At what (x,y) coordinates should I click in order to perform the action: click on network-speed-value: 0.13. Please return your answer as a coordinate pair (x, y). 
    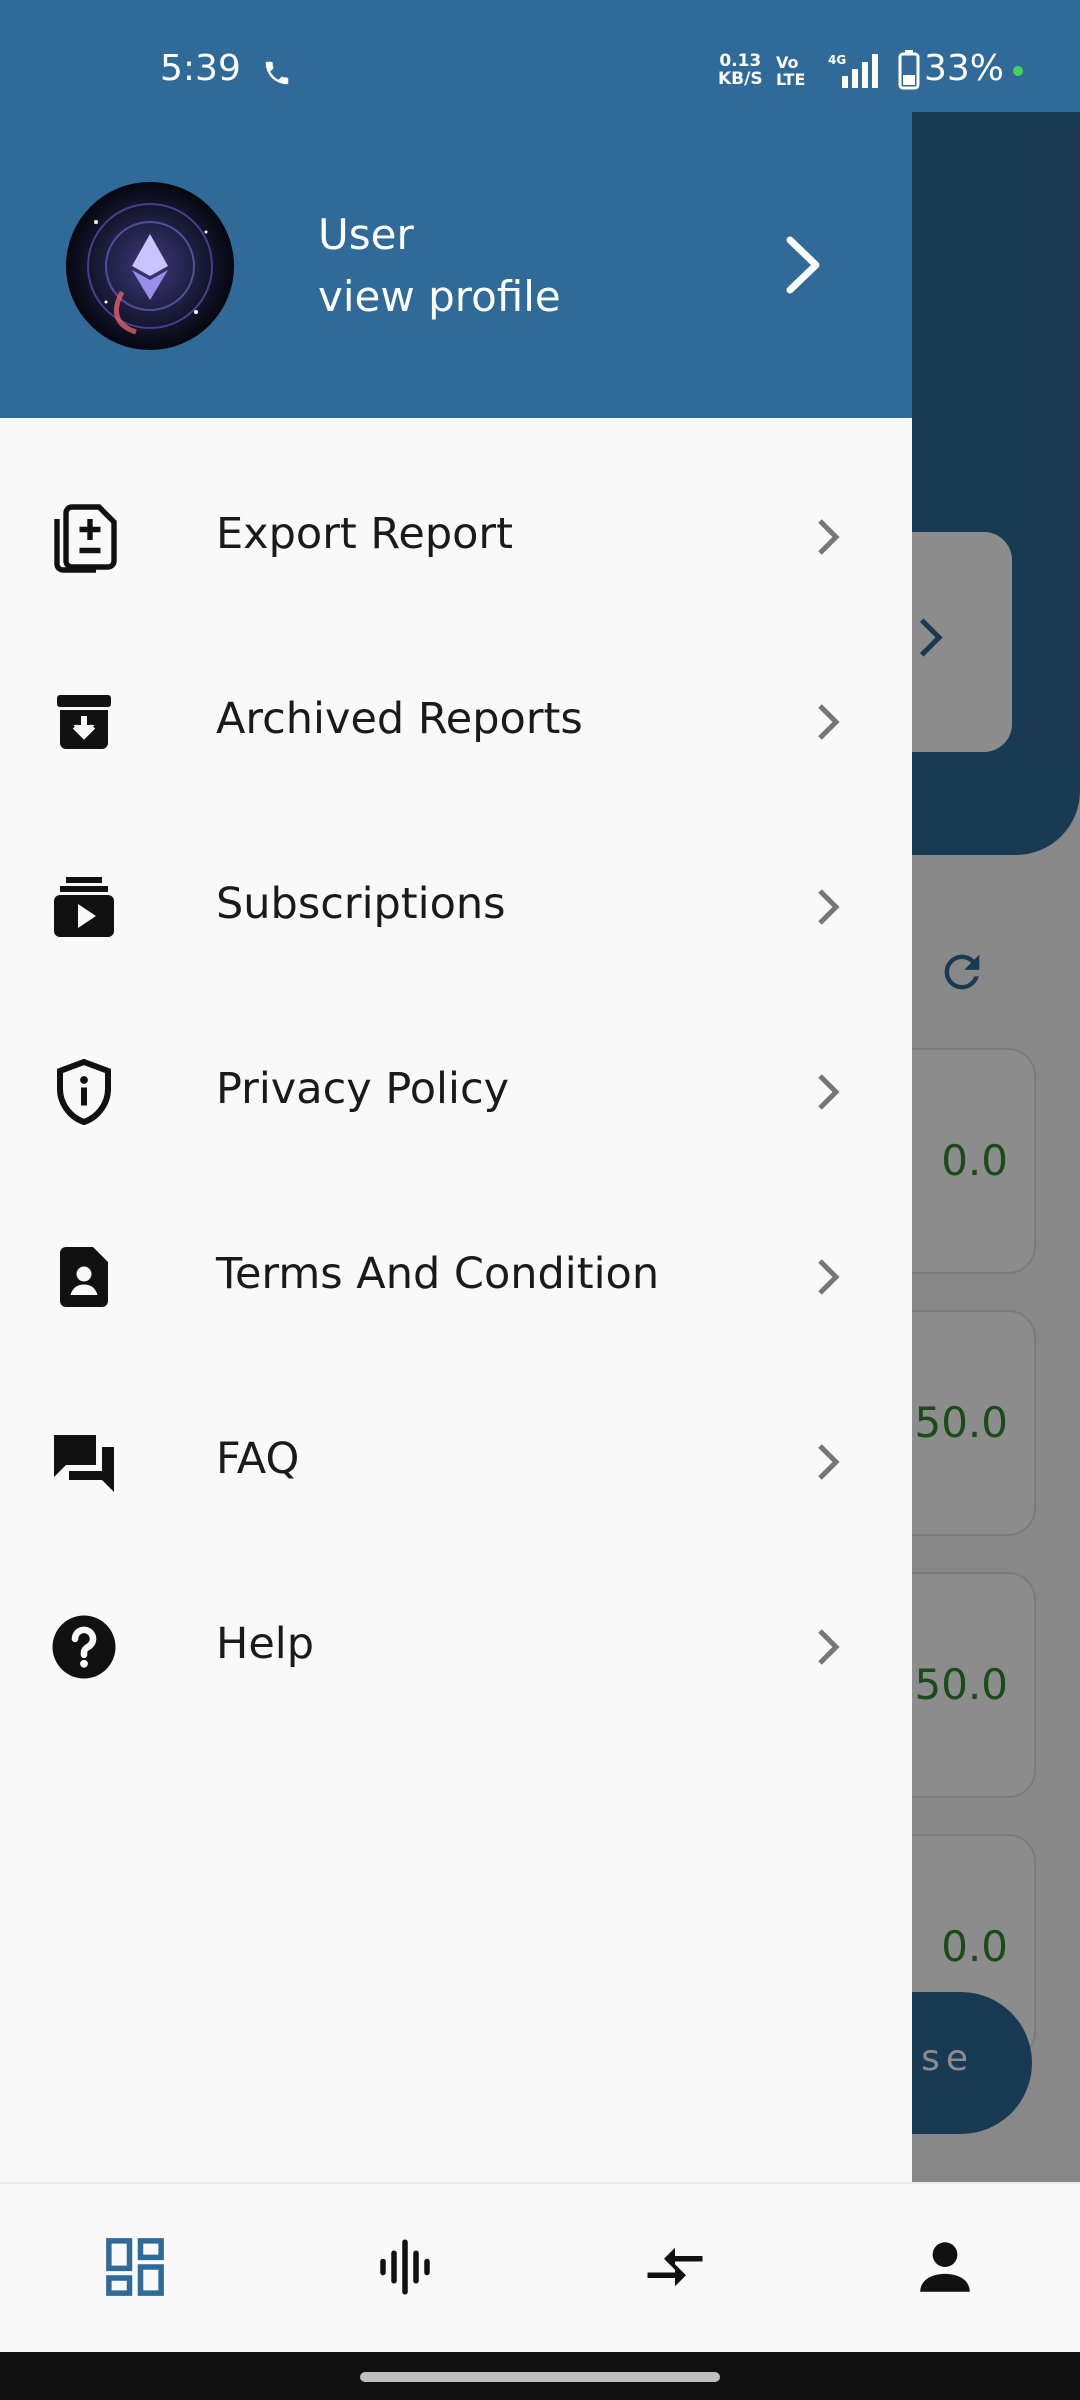
    Looking at the image, I should click on (740, 61).